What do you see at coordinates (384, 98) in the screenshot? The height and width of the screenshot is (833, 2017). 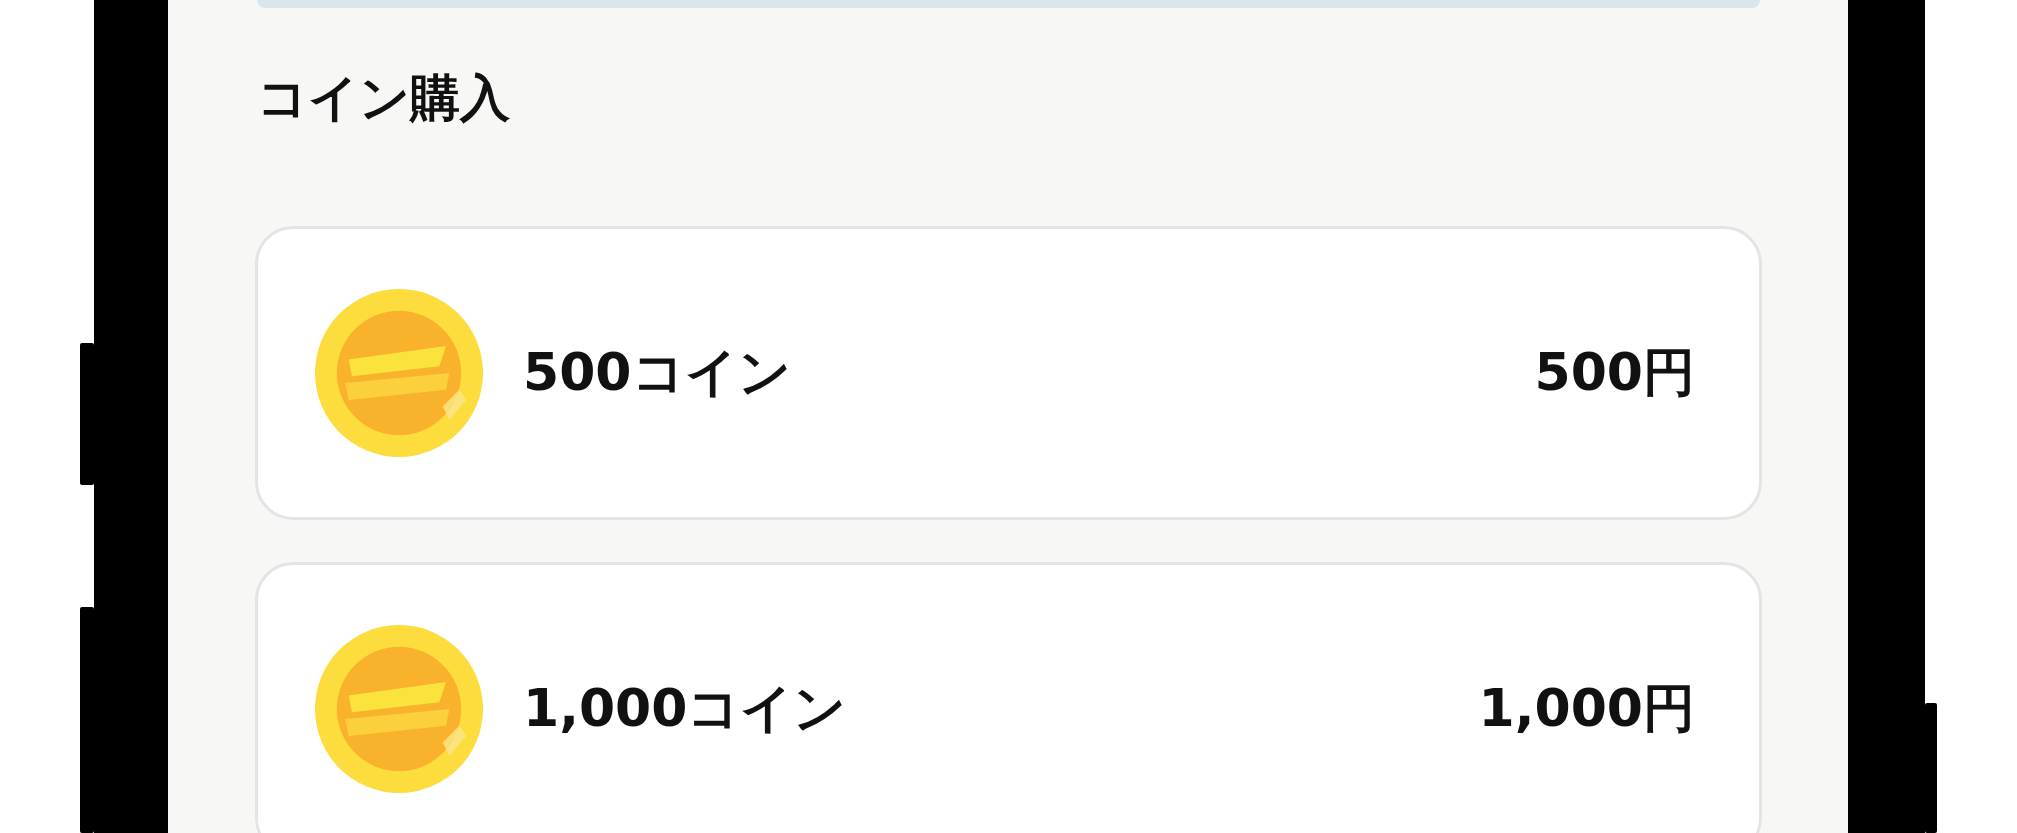 I see `section-title: コイン購入` at bounding box center [384, 98].